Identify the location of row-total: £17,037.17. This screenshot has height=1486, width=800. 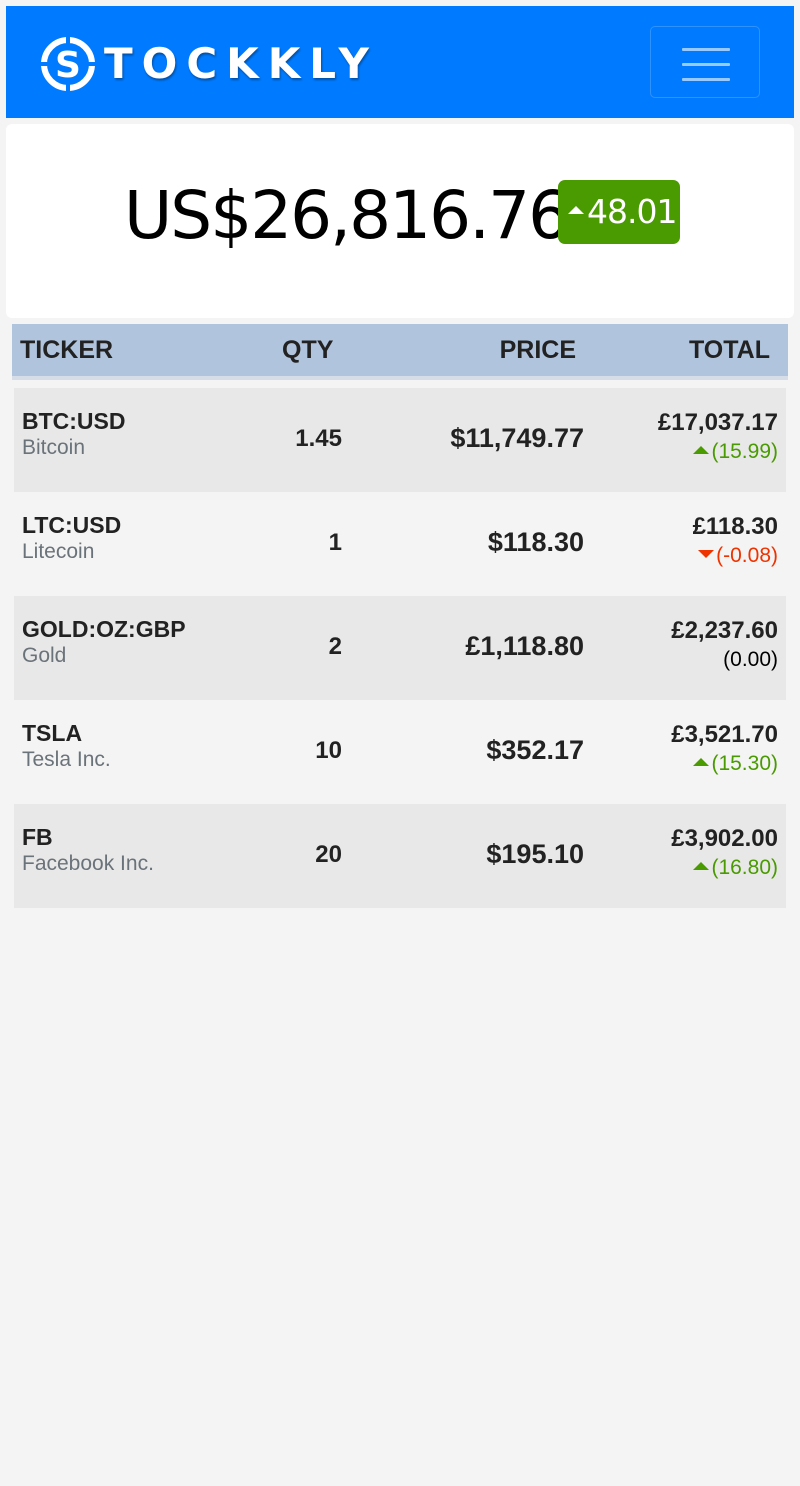
(717, 422).